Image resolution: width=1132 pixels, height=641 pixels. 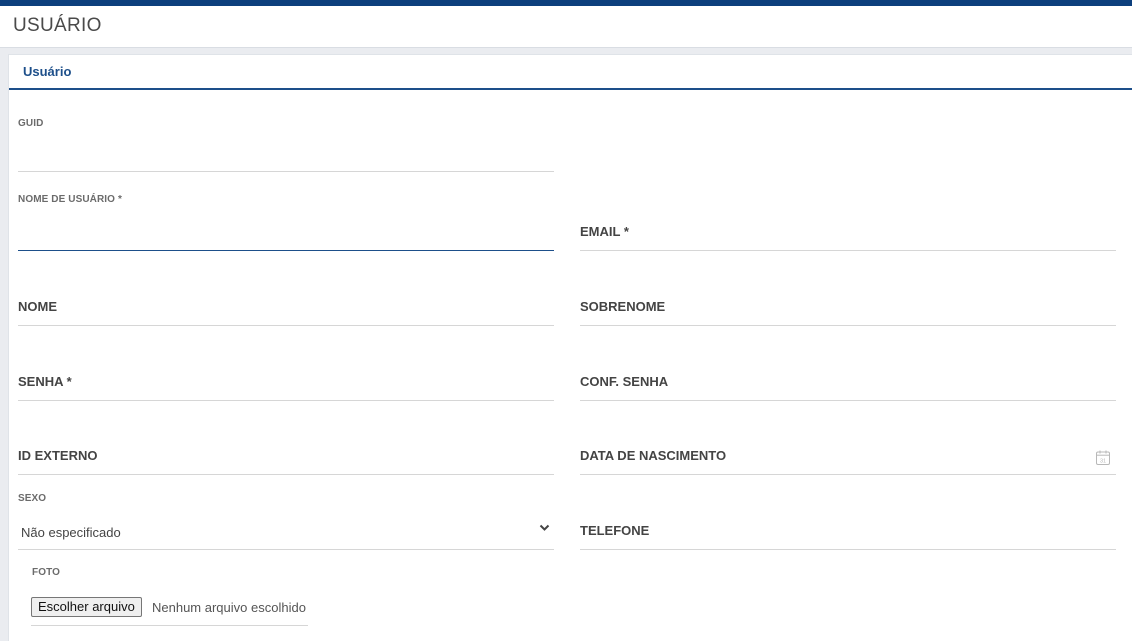 What do you see at coordinates (286, 532) in the screenshot?
I see `sex-select: Não especificado` at bounding box center [286, 532].